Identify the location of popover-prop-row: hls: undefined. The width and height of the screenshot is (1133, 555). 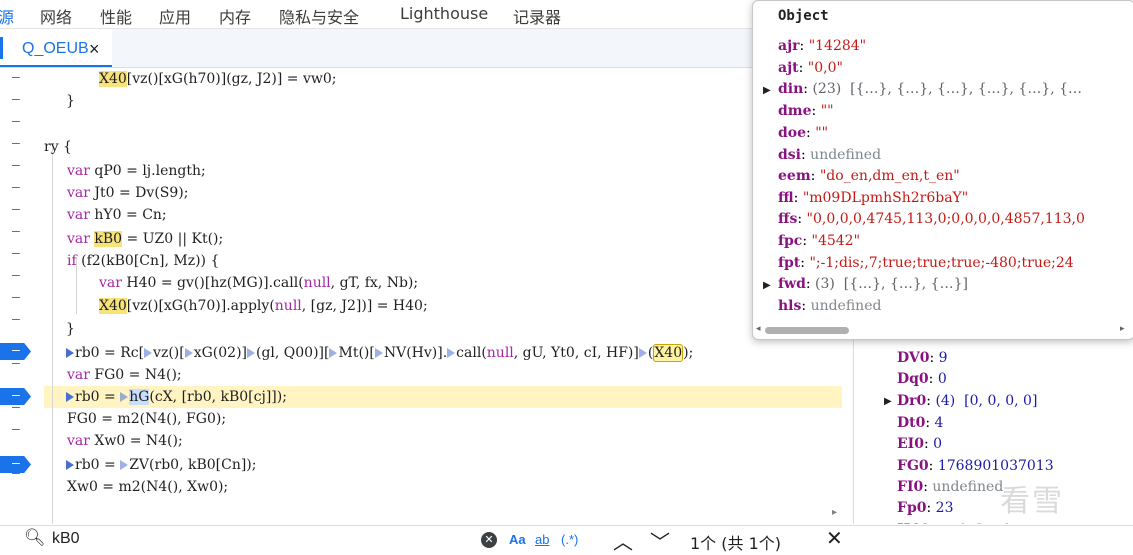
(829, 306).